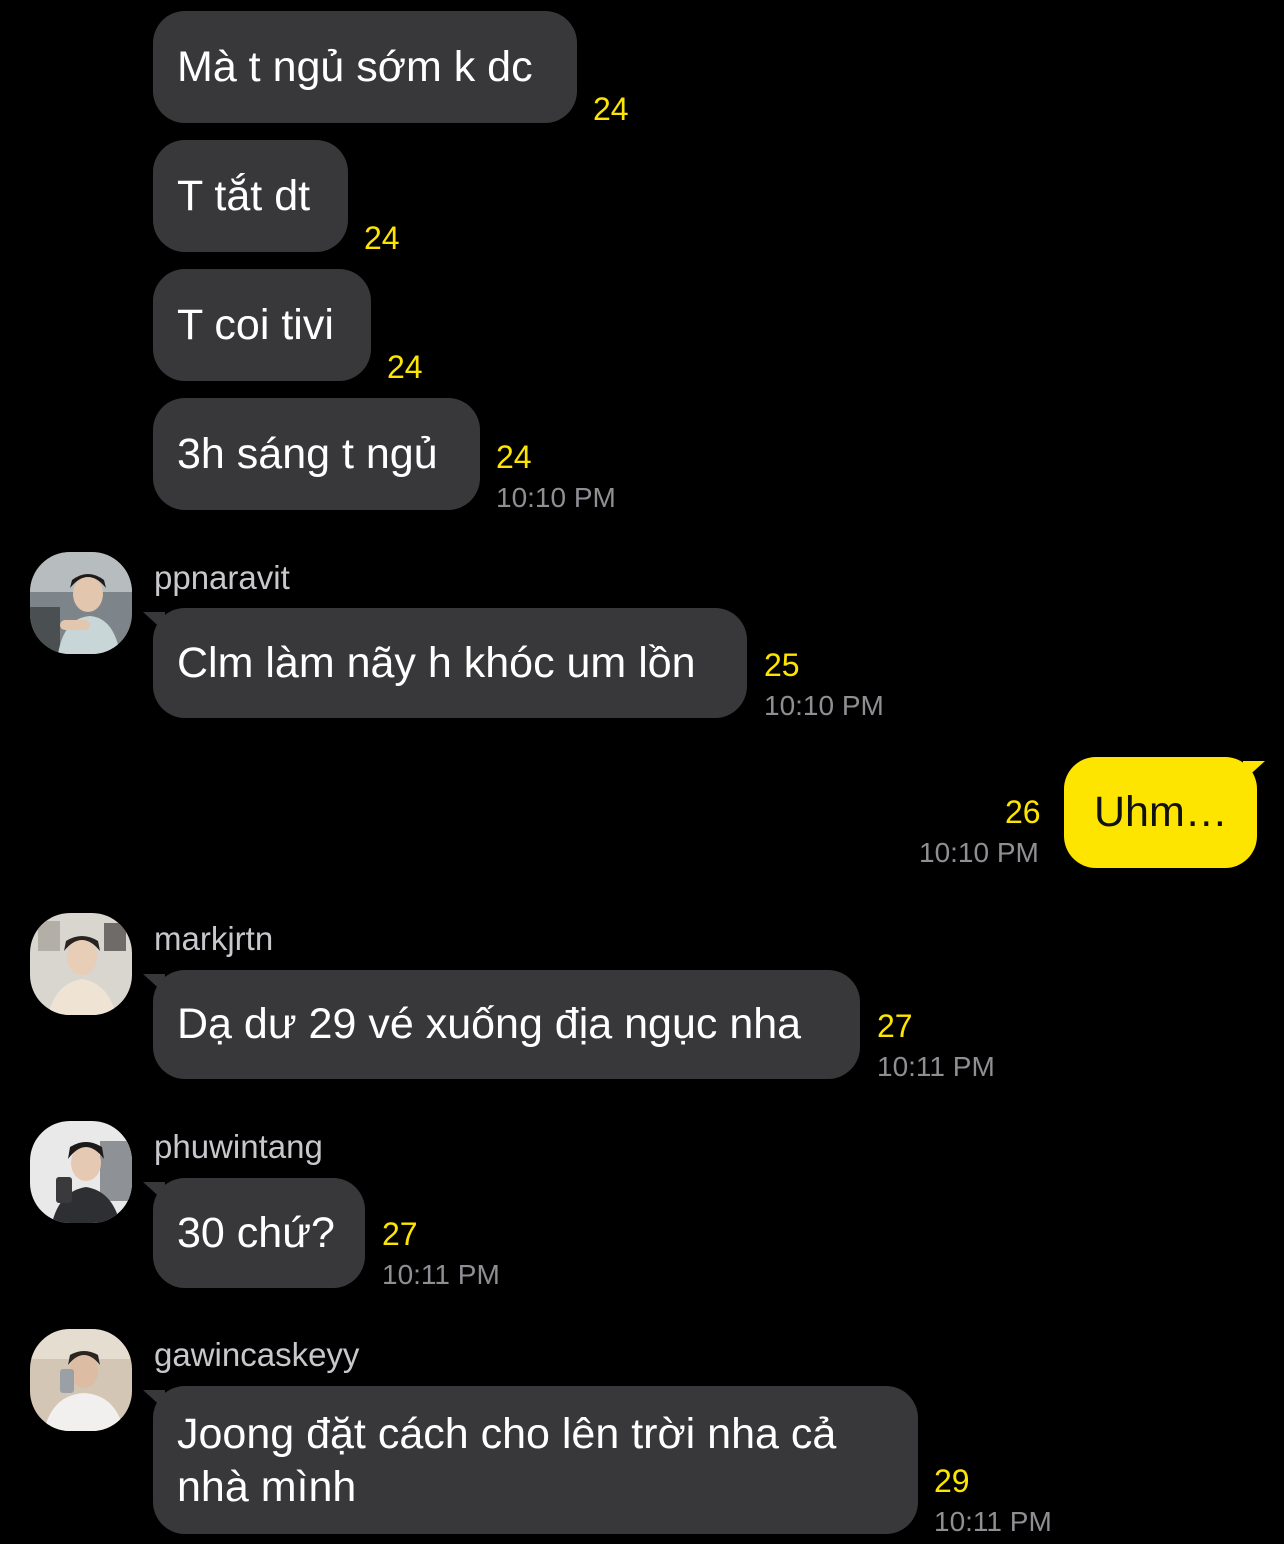  I want to click on unread-count: 29, so click(952, 1481).